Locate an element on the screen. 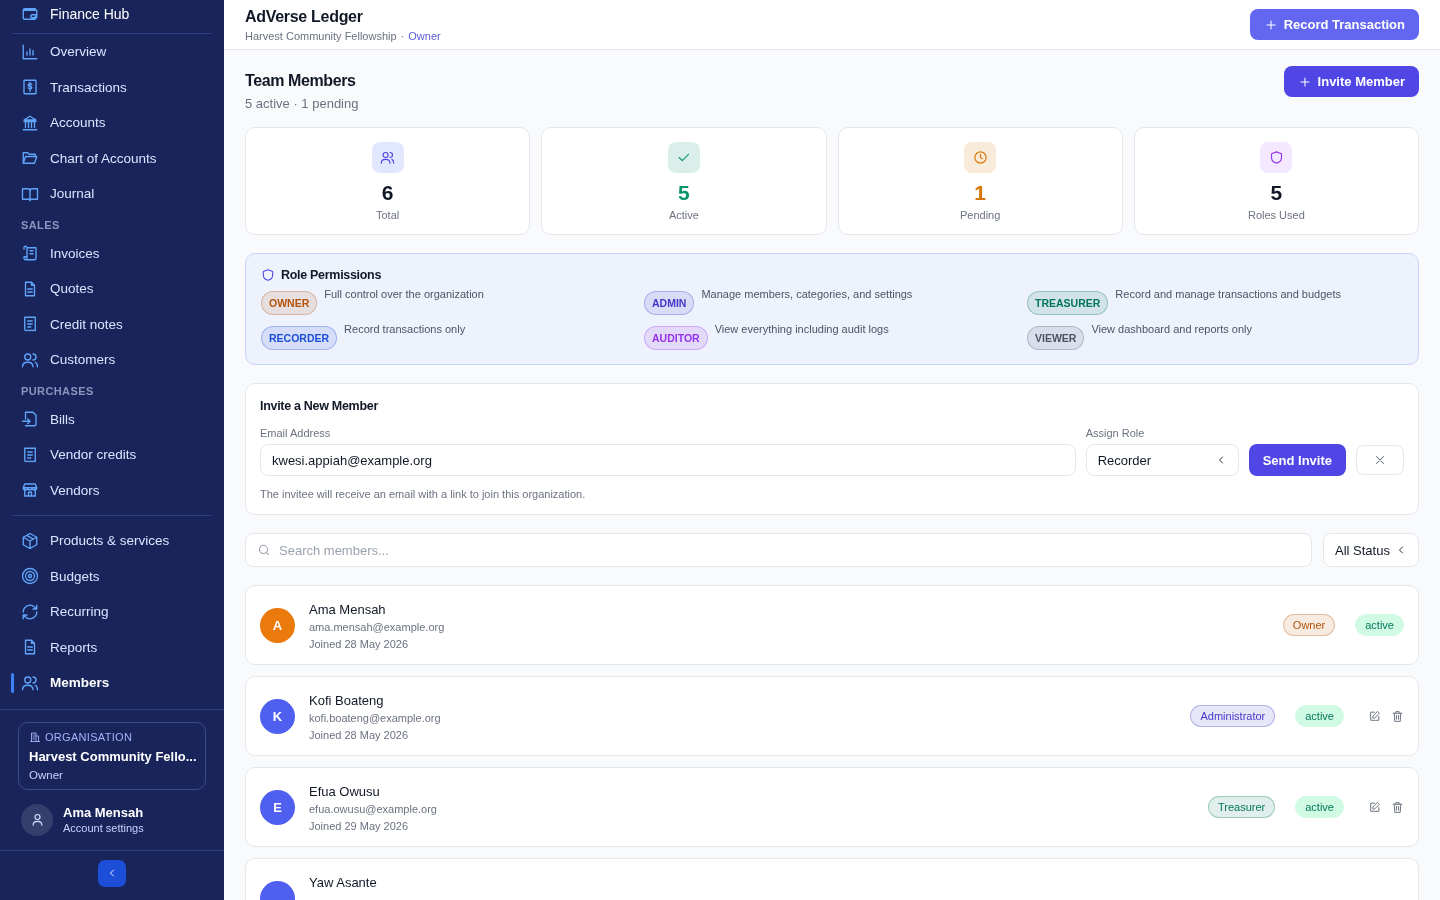 The height and width of the screenshot is (900, 1440). role-badge: OWNER is located at coordinates (289, 303).